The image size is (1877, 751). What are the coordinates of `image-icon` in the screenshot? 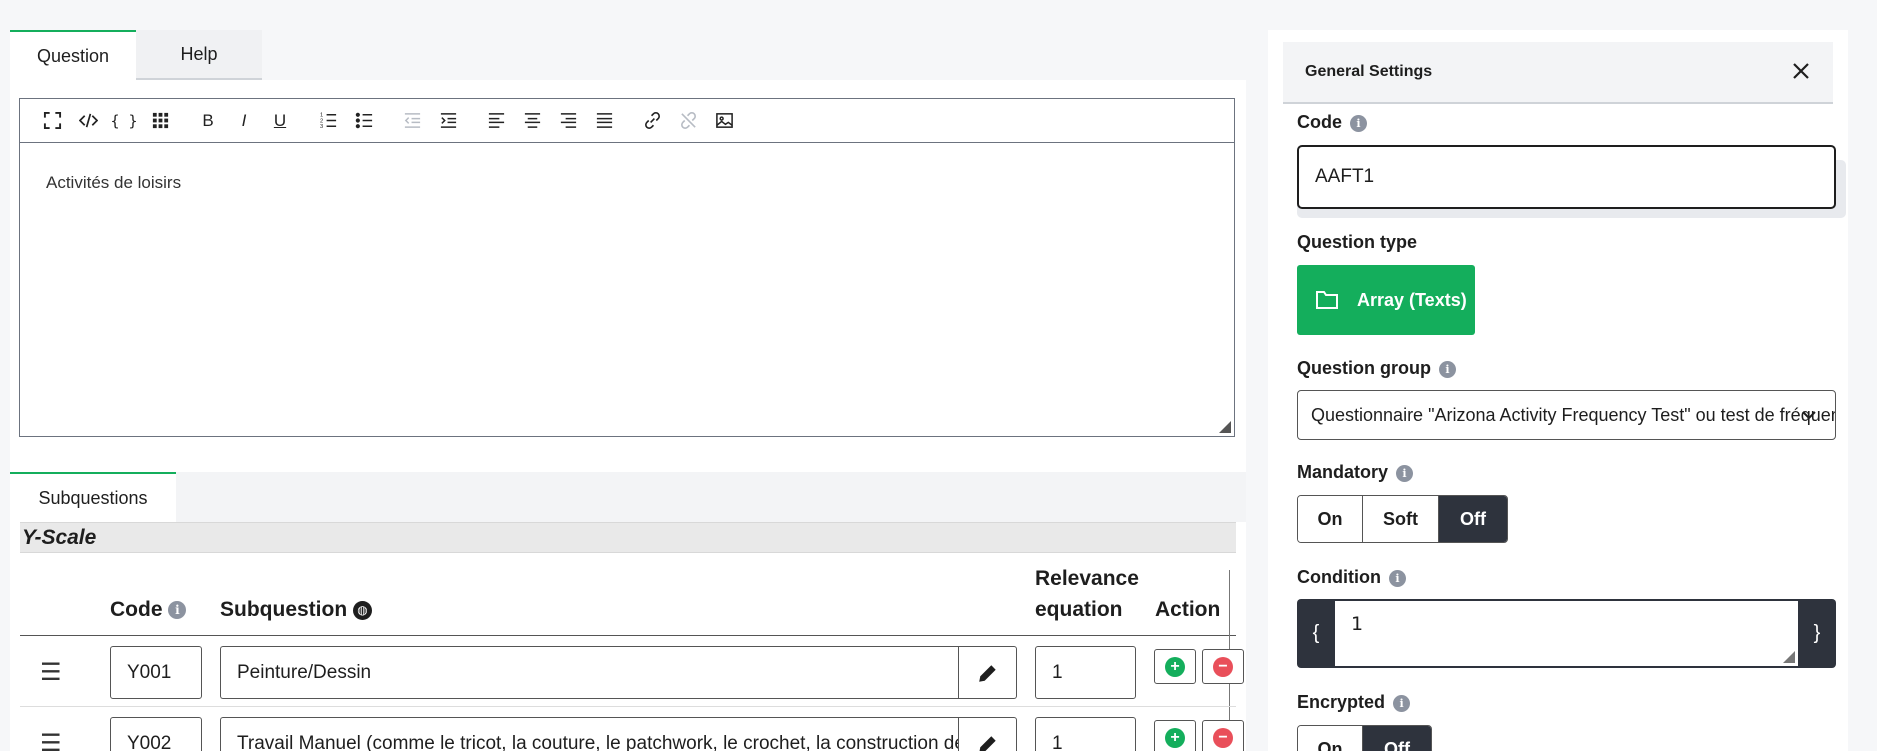 It's located at (724, 121).